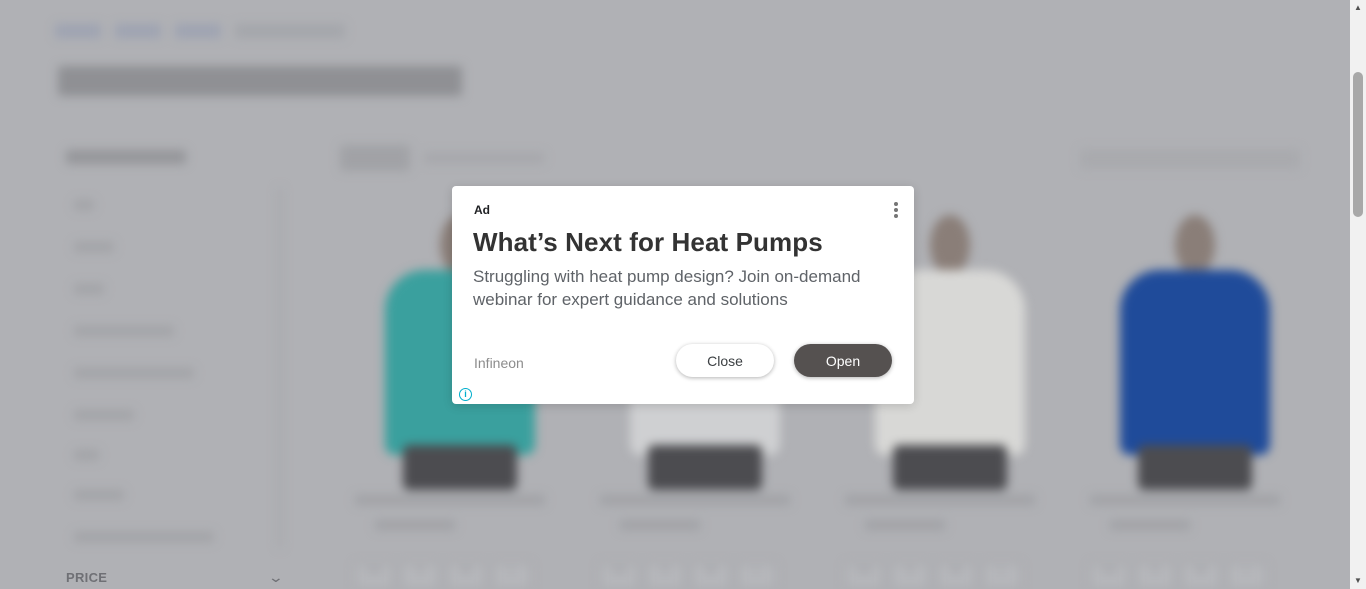 This screenshot has height=589, width=1366. What do you see at coordinates (499, 363) in the screenshot?
I see `ad-advertiser: Infineon` at bounding box center [499, 363].